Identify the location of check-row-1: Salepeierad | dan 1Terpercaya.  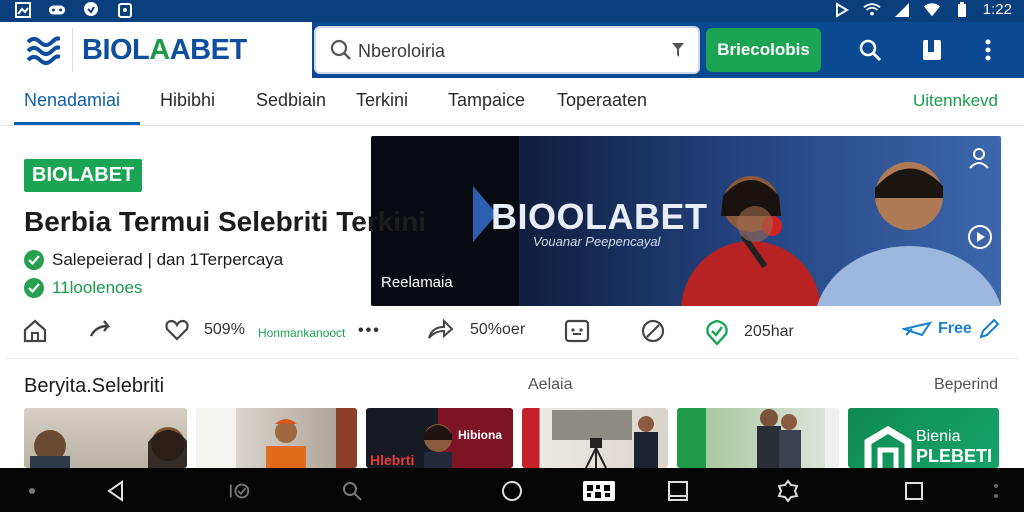
(153, 260).